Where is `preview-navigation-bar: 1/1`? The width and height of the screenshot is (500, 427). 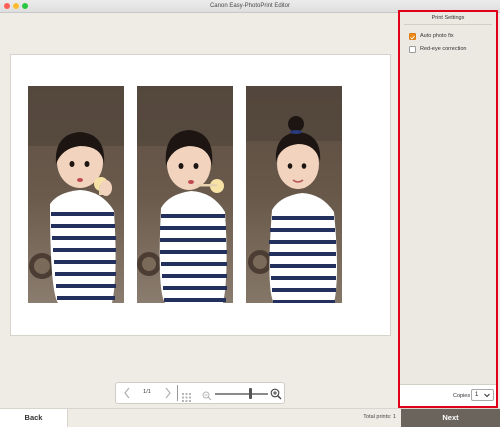 preview-navigation-bar: 1/1 is located at coordinates (200, 393).